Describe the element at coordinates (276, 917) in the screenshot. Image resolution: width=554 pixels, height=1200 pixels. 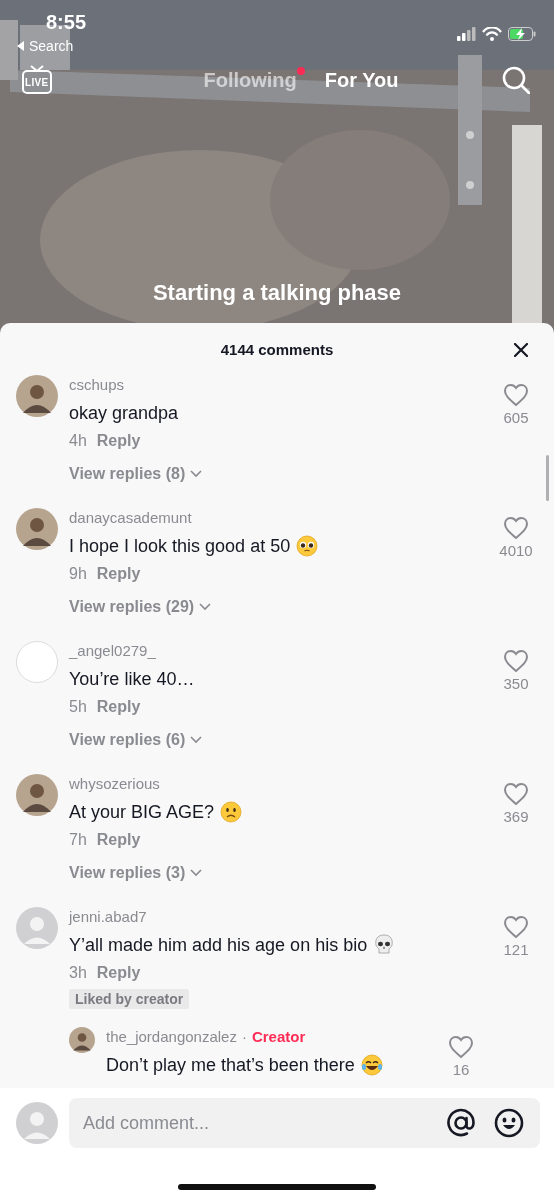
I see `username: jenni.abad7` at that location.